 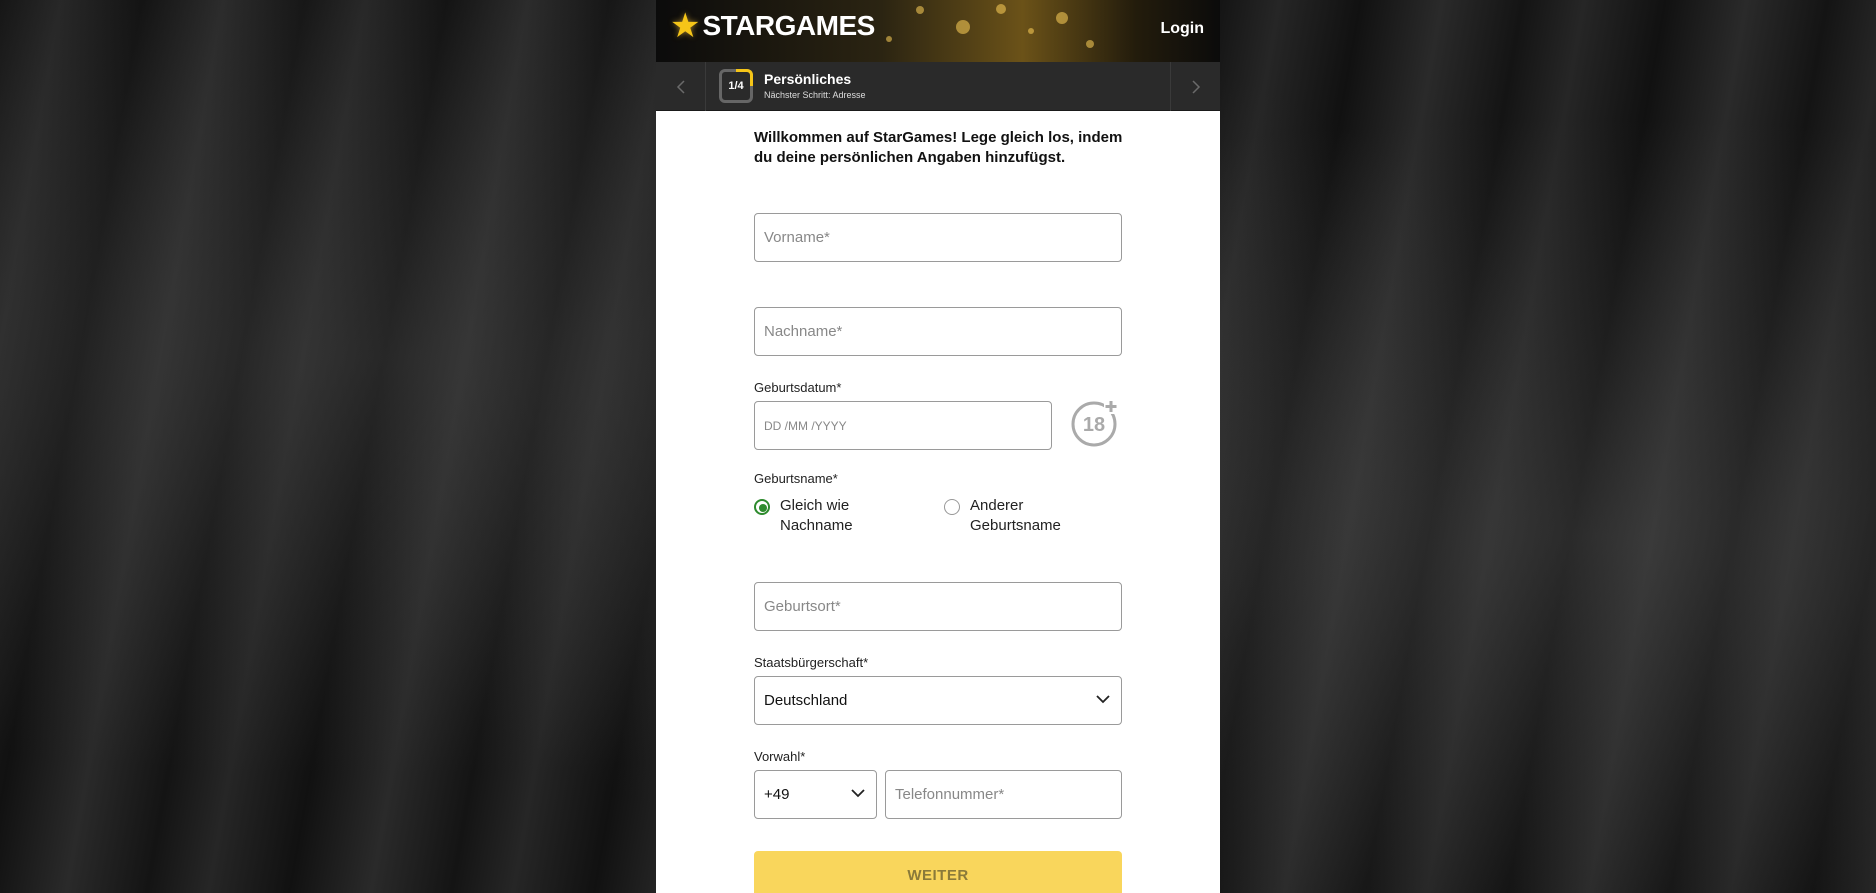 I want to click on continue-button: WEITER, so click(x=938, y=872).